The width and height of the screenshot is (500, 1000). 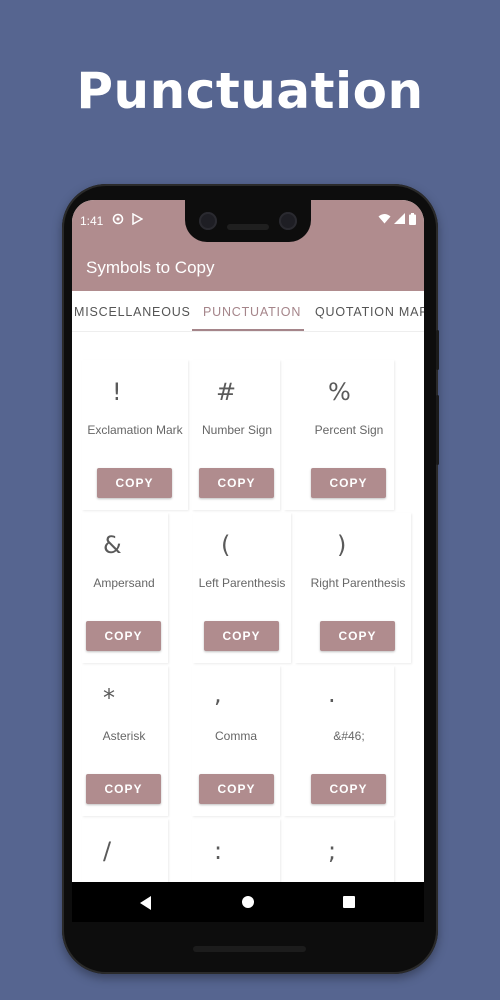 What do you see at coordinates (135, 430) in the screenshot?
I see `symbol-name: Exclamation Mark` at bounding box center [135, 430].